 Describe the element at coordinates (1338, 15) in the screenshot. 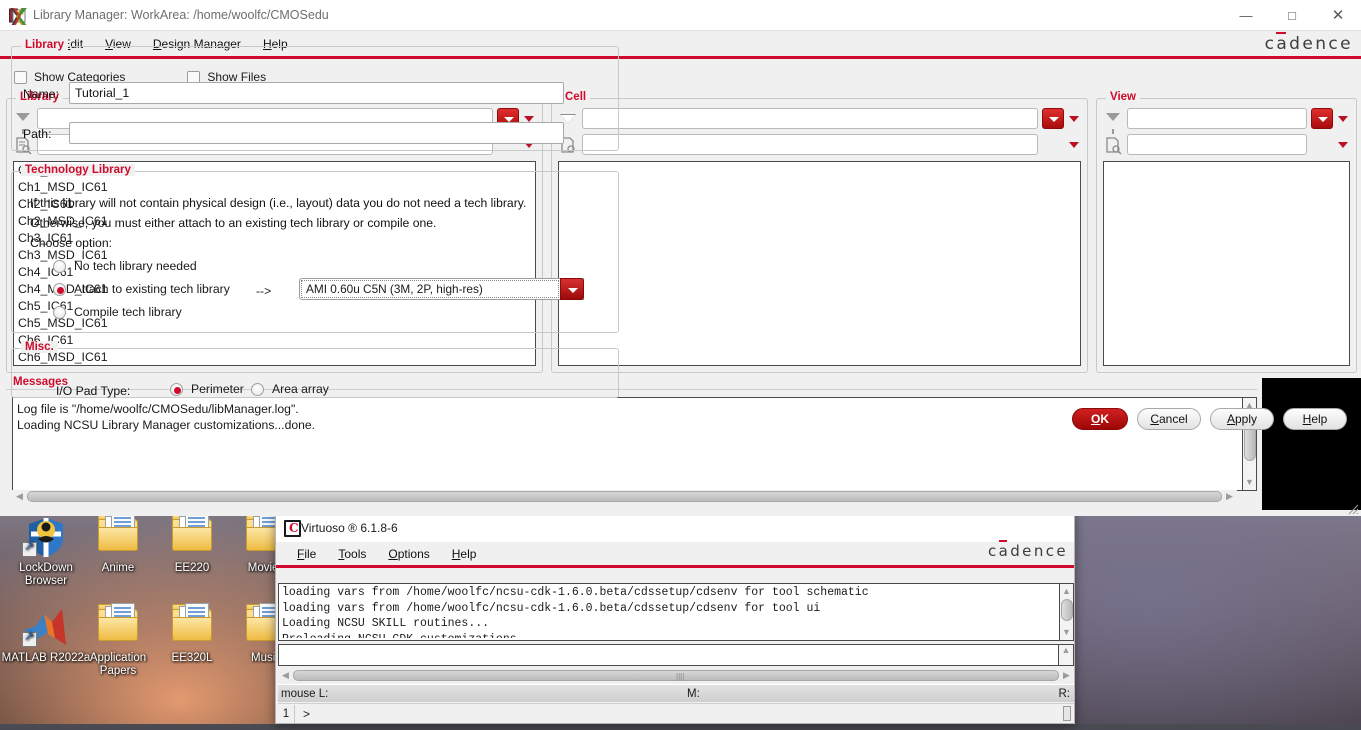

I see `close-icon: ✕` at that location.